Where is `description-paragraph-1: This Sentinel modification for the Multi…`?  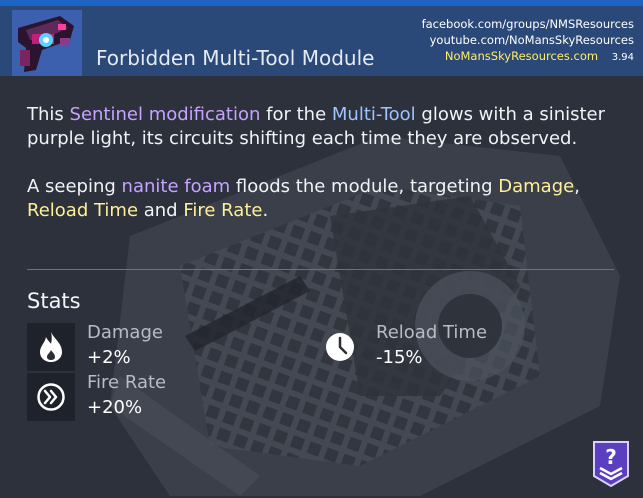
description-paragraph-1: This Sentinel modification for the Multi… is located at coordinates (317, 127).